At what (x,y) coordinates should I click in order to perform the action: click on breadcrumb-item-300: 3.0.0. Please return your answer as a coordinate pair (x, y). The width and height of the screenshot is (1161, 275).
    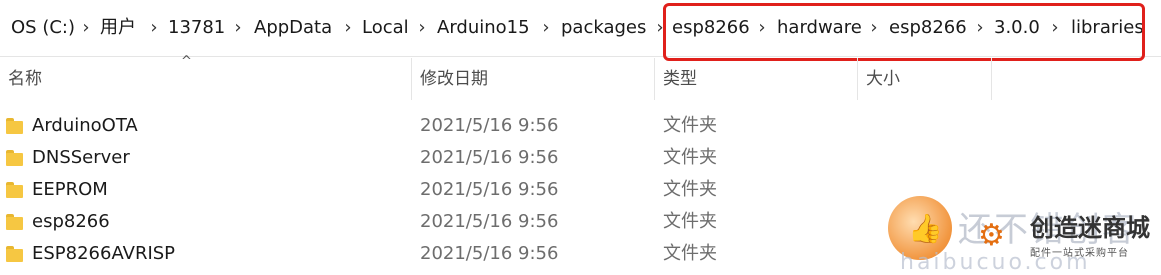
    Looking at the image, I should click on (1017, 28).